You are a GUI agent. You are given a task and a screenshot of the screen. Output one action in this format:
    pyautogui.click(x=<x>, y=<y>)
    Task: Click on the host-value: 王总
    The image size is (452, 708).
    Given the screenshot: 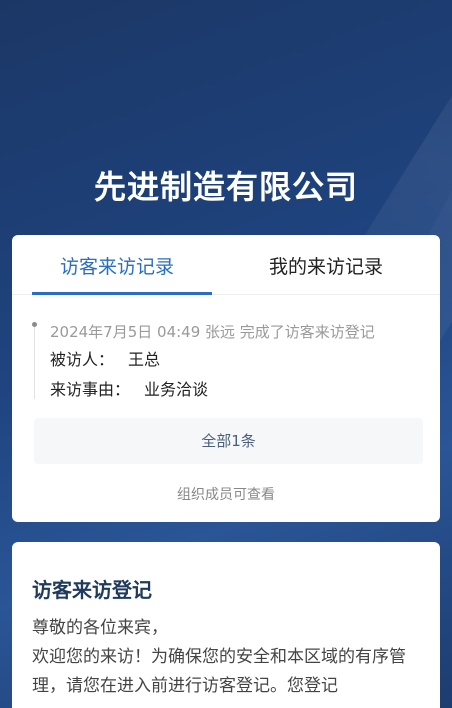 What is the action you would take?
    pyautogui.click(x=144, y=359)
    